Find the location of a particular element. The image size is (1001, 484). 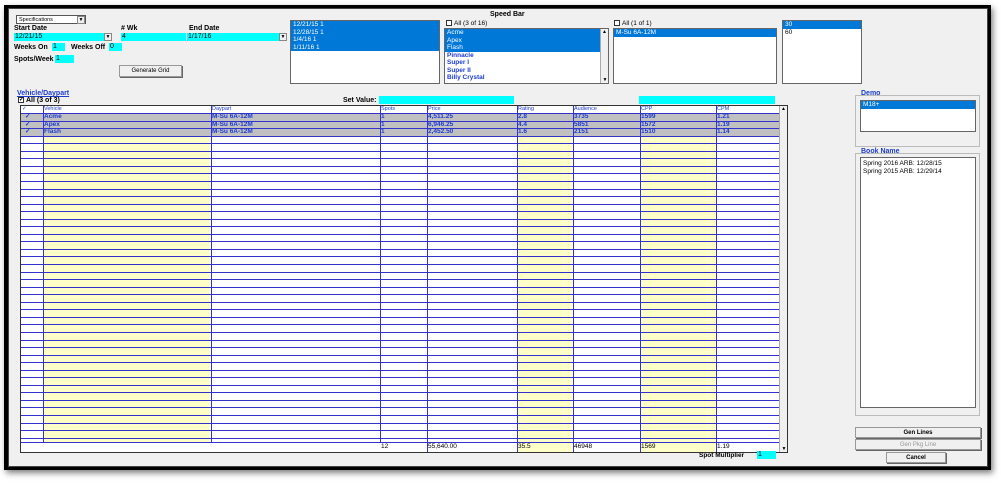

list-item: Spring 2015 ARB: 12/29/14 is located at coordinates (918, 172).